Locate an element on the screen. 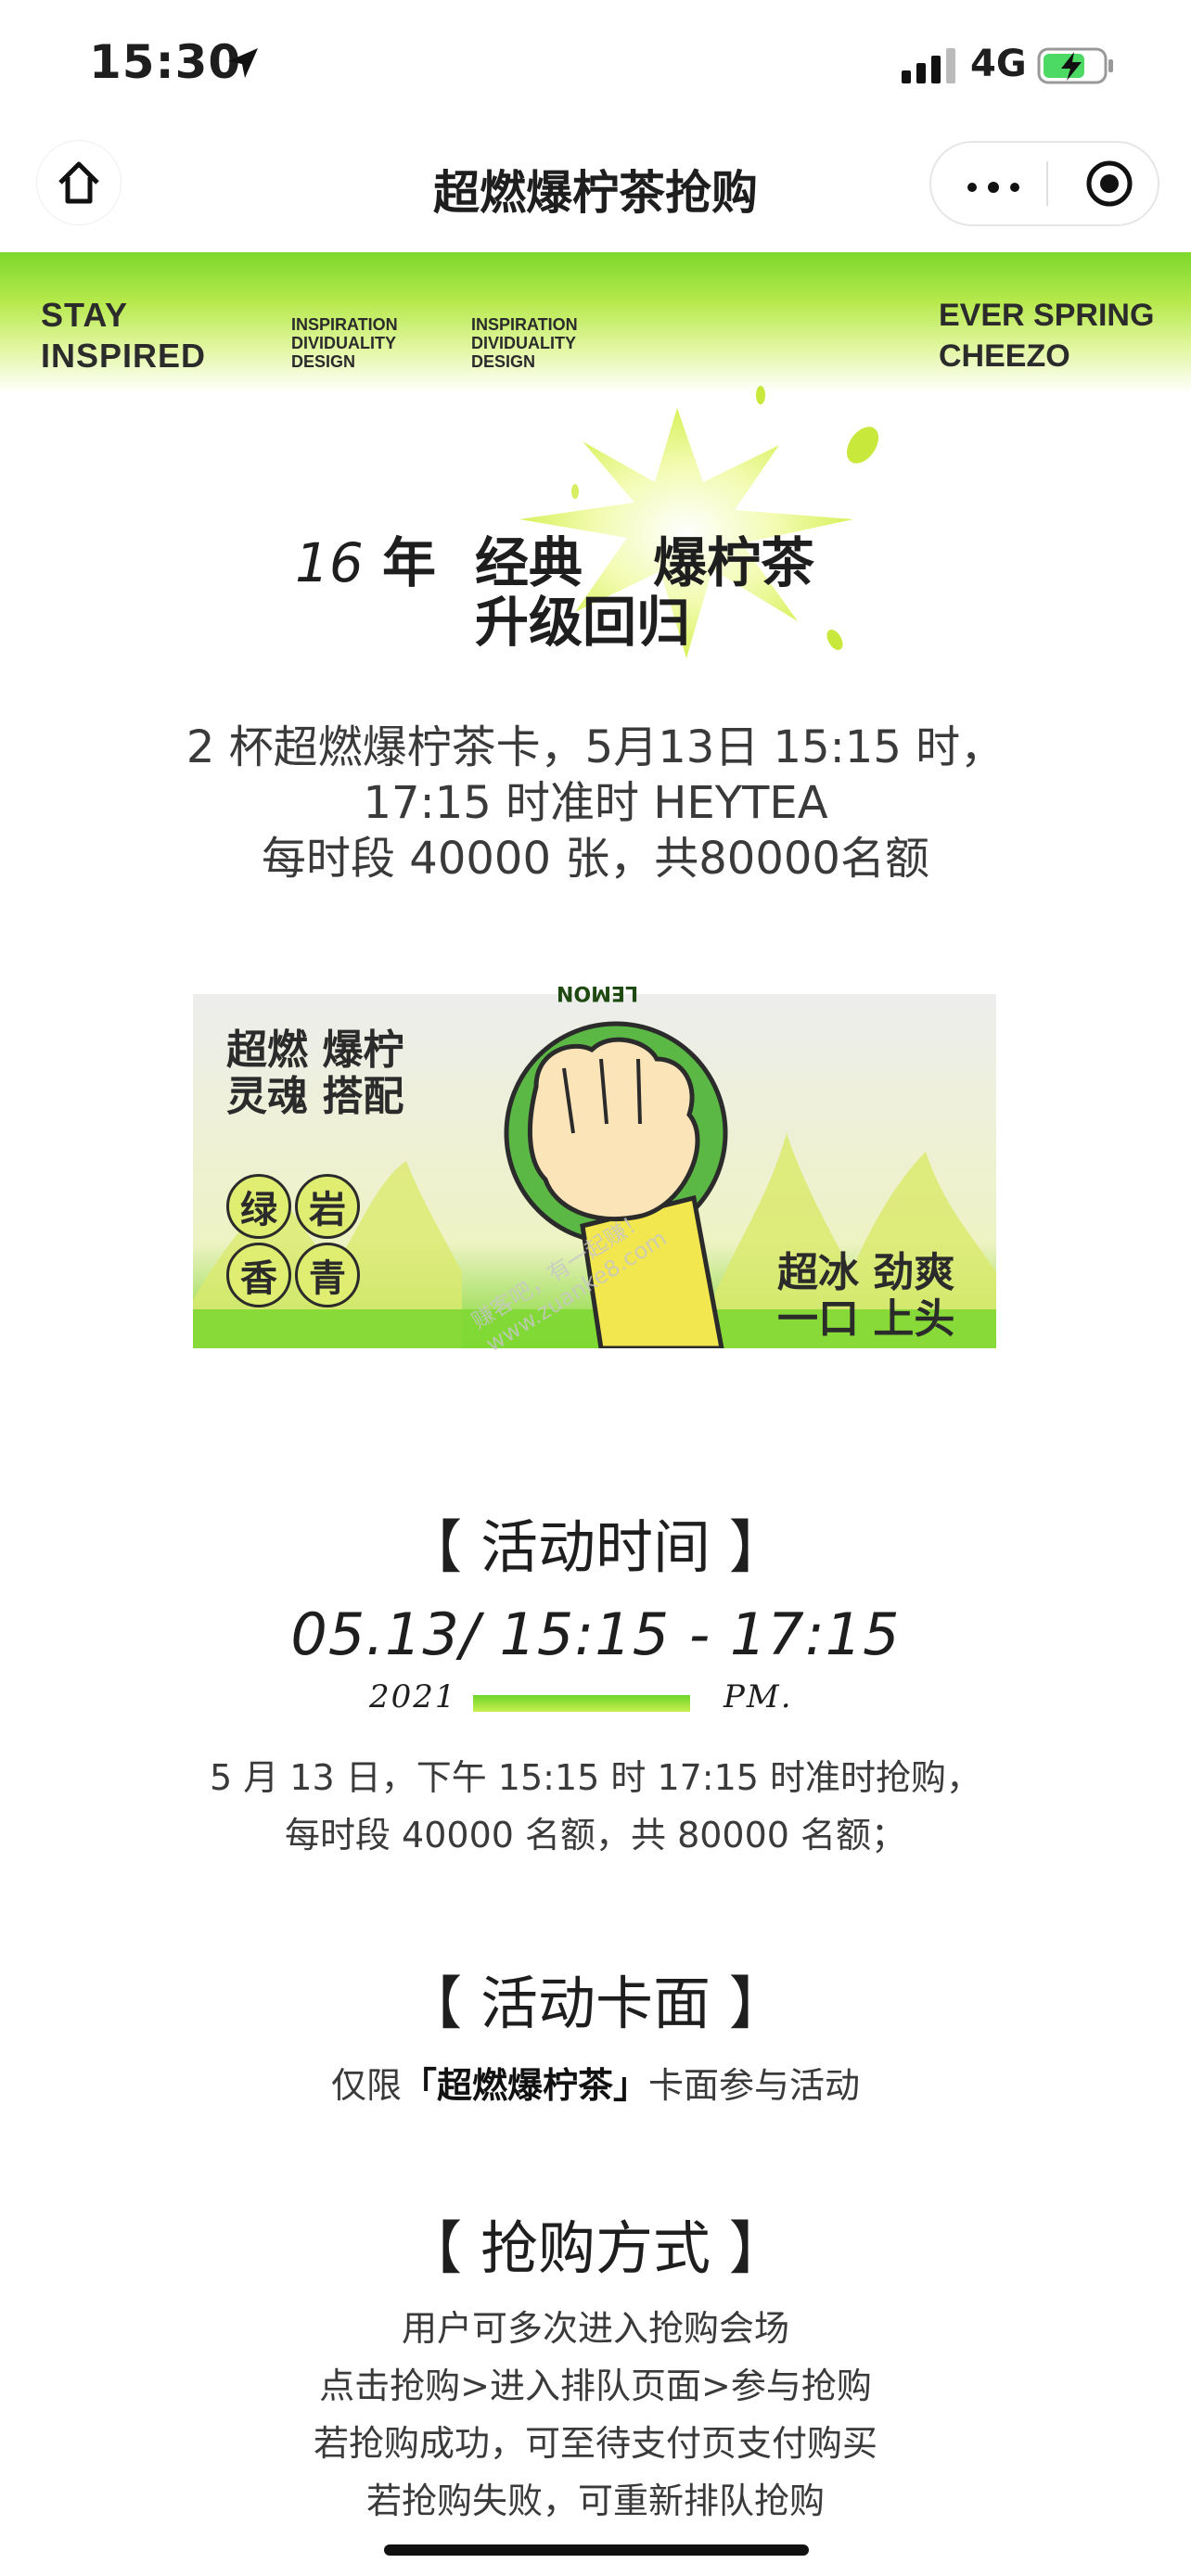 Image resolution: width=1191 pixels, height=2576 pixels. status-time: 15:30 is located at coordinates (165, 62).